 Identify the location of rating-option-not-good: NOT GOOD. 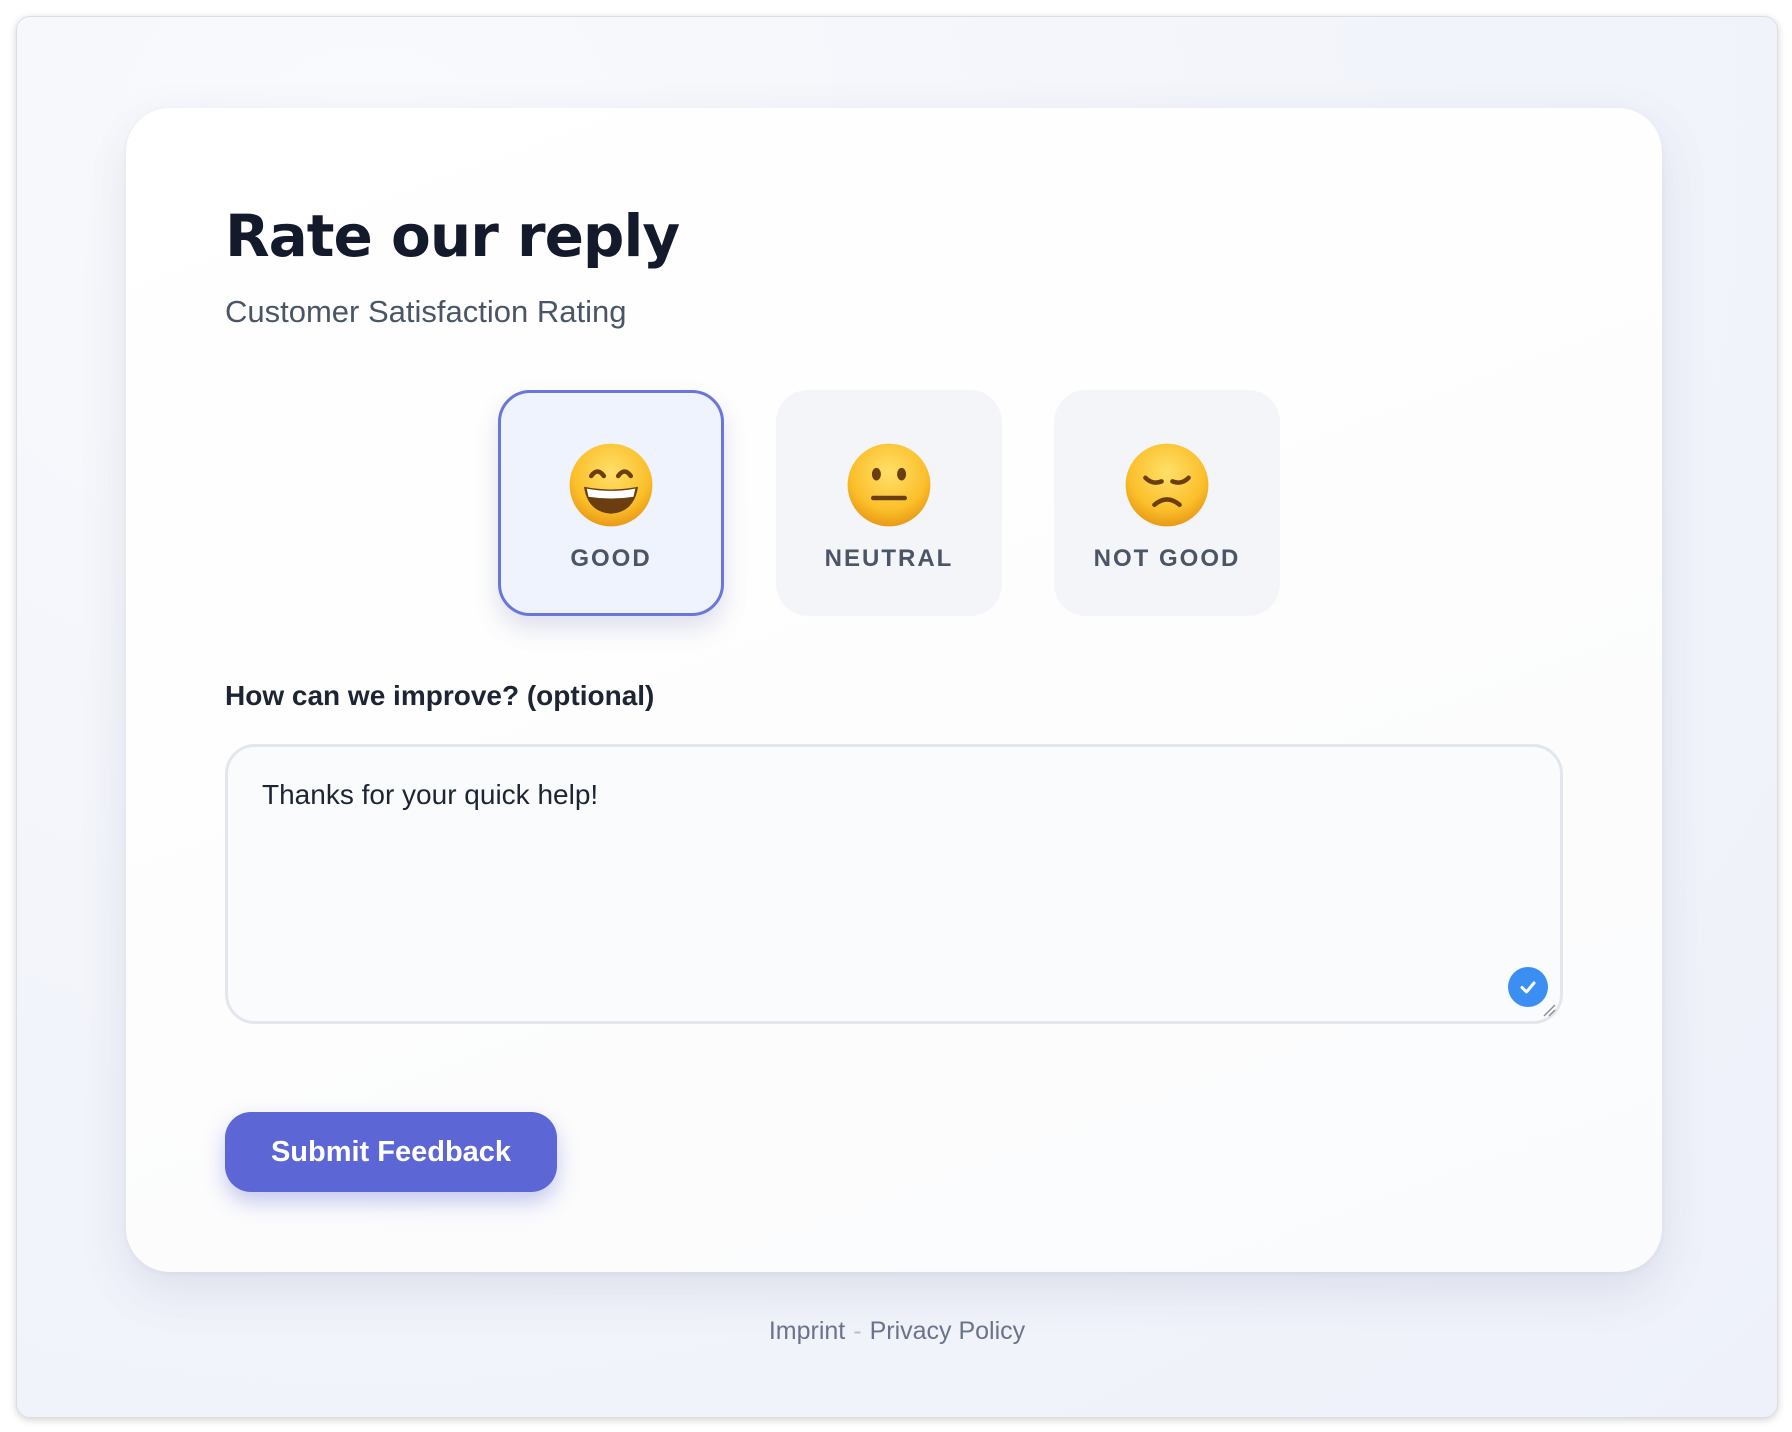
(1167, 503).